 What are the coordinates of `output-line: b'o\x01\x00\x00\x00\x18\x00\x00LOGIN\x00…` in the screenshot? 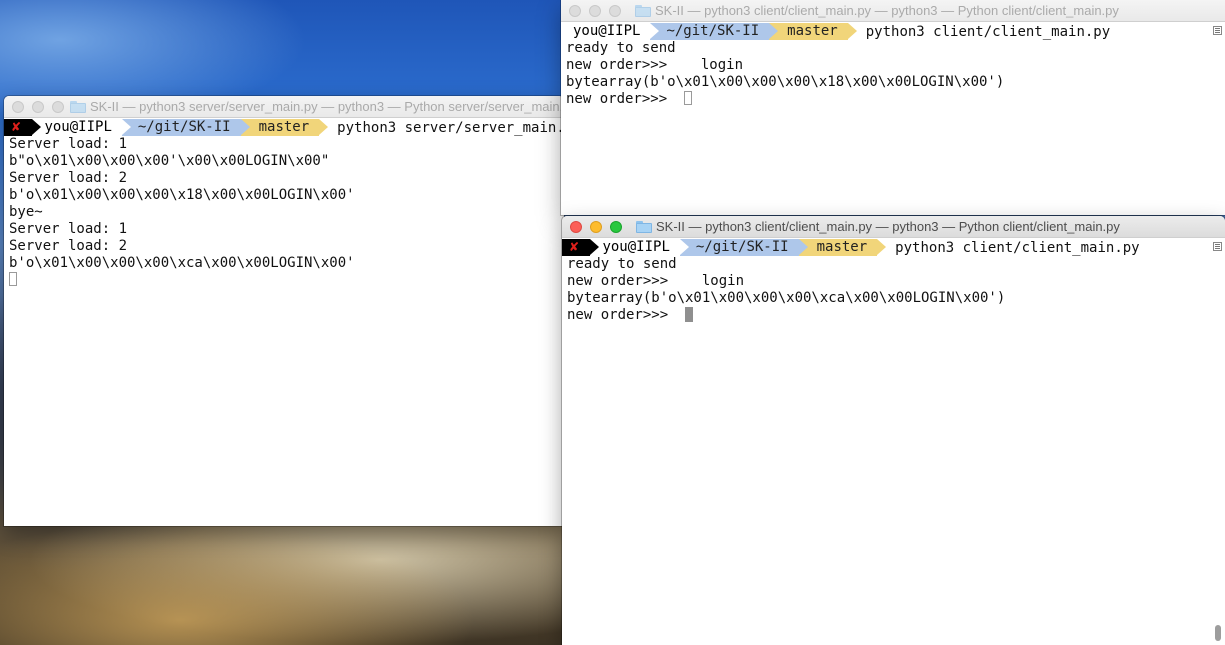 It's located at (182, 195).